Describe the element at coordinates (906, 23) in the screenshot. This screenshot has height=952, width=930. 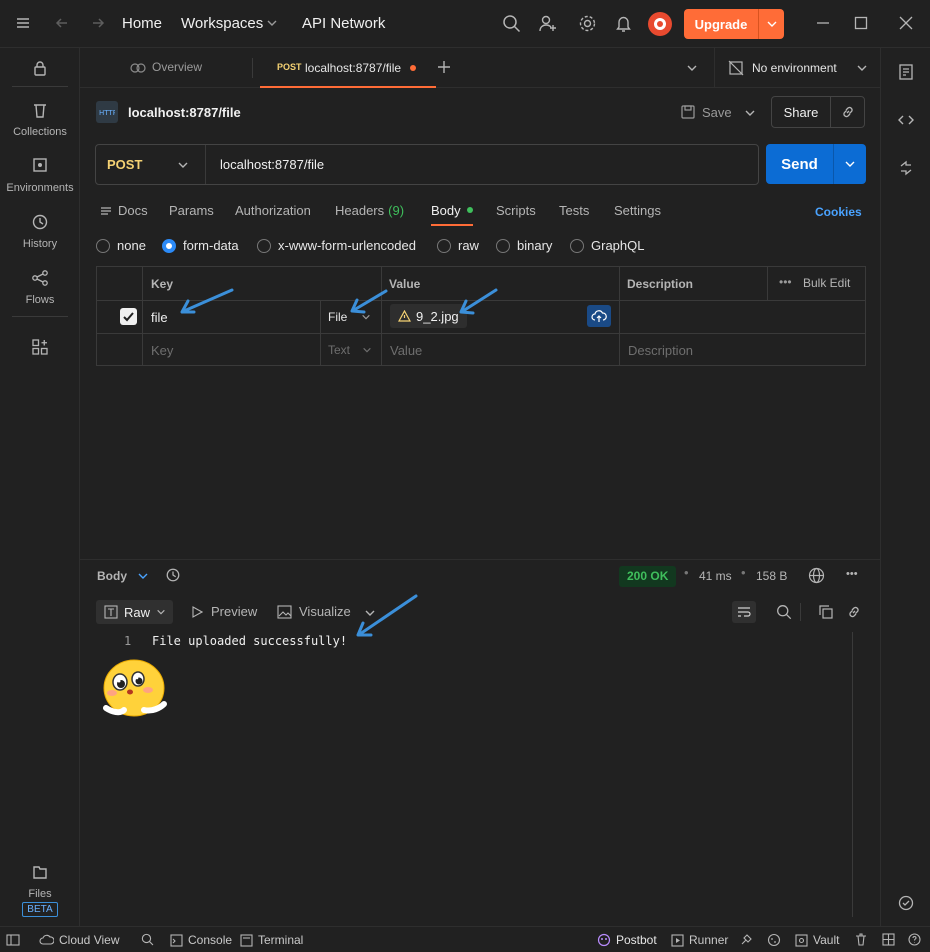
I see `close-icon` at that location.